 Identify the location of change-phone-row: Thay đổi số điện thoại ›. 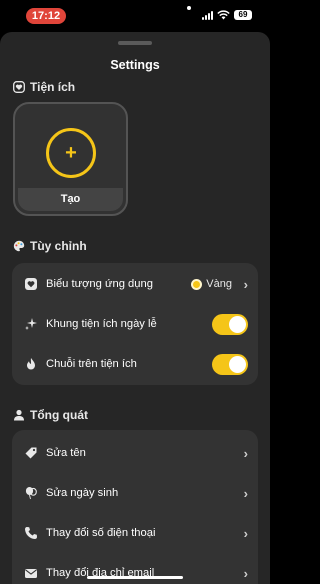
(135, 533).